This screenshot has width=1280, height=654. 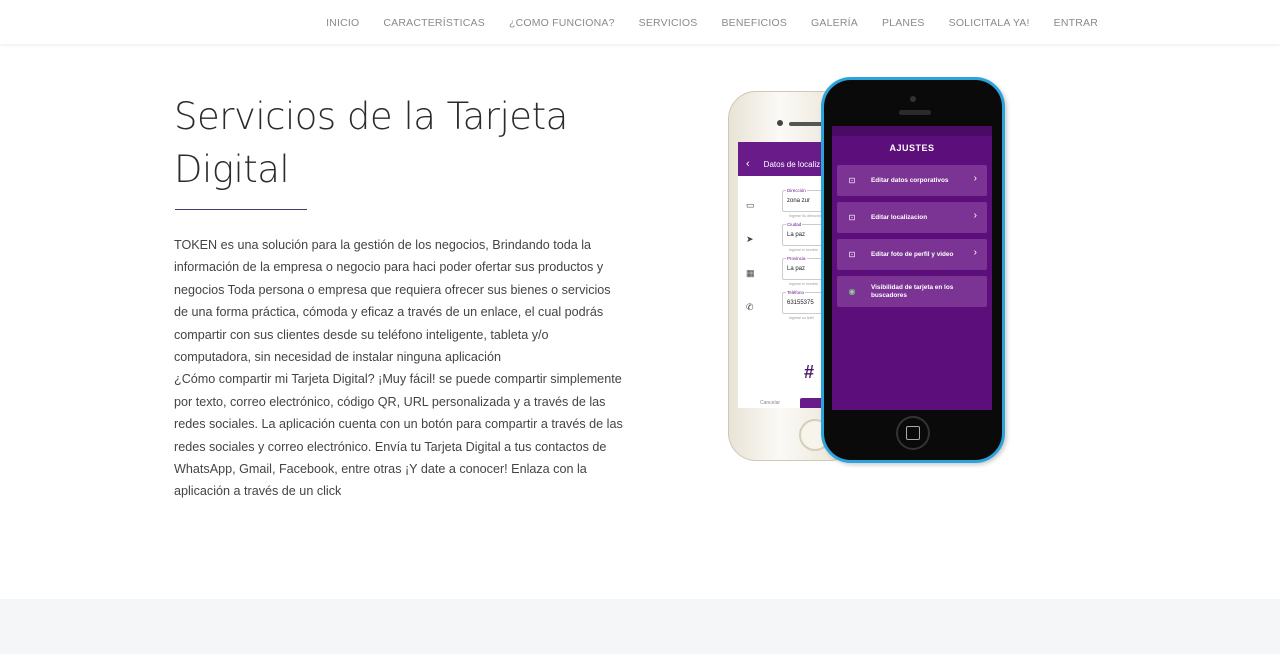 I want to click on status-bar, so click(x=912, y=131).